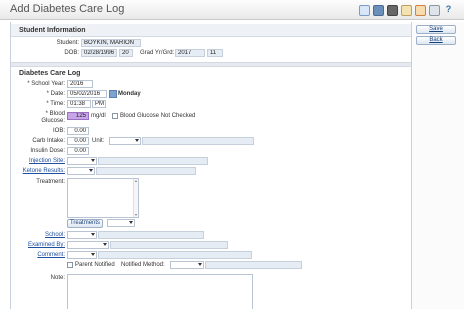 The image size is (464, 309). Describe the element at coordinates (85, 223) in the screenshot. I see `treatments-button: Treatments` at that location.